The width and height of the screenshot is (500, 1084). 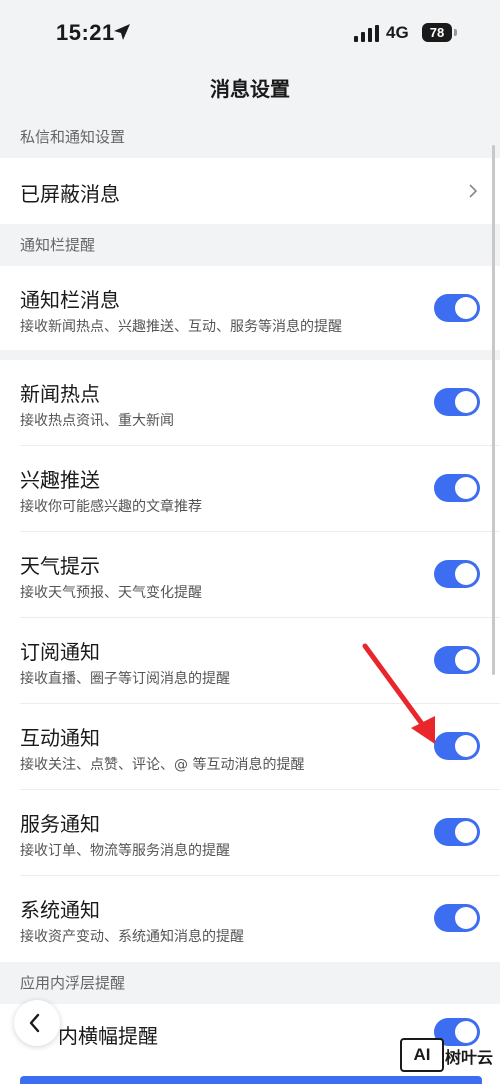 What do you see at coordinates (181, 327) in the screenshot?
I see `row-subtitle: 接收新闻热点、兴趣推送、互动、服务等消息的提醒` at bounding box center [181, 327].